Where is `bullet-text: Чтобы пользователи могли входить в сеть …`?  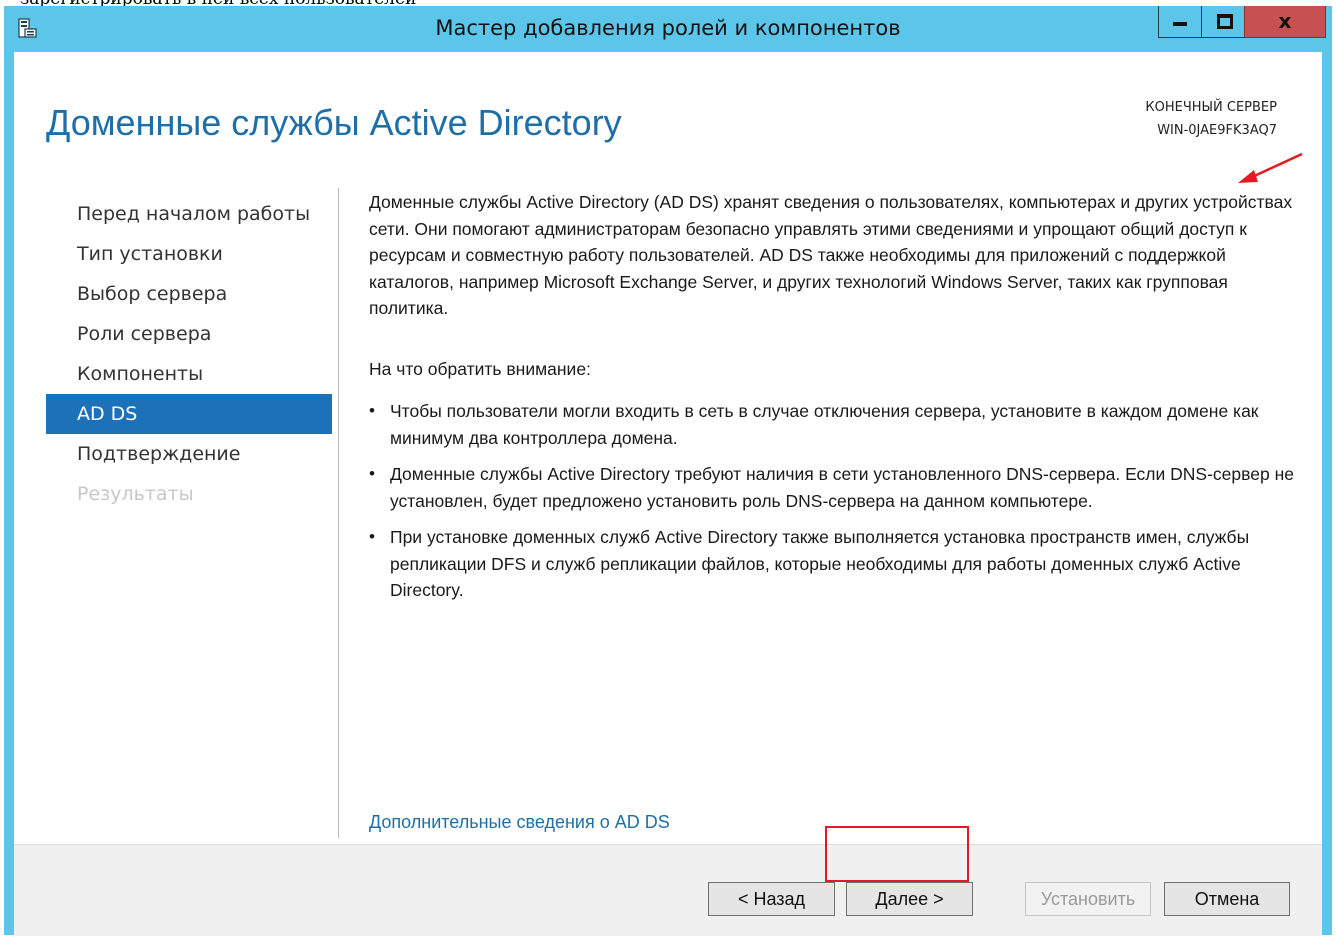
bullet-text: Чтобы пользователи могли входить в сеть … is located at coordinates (824, 424).